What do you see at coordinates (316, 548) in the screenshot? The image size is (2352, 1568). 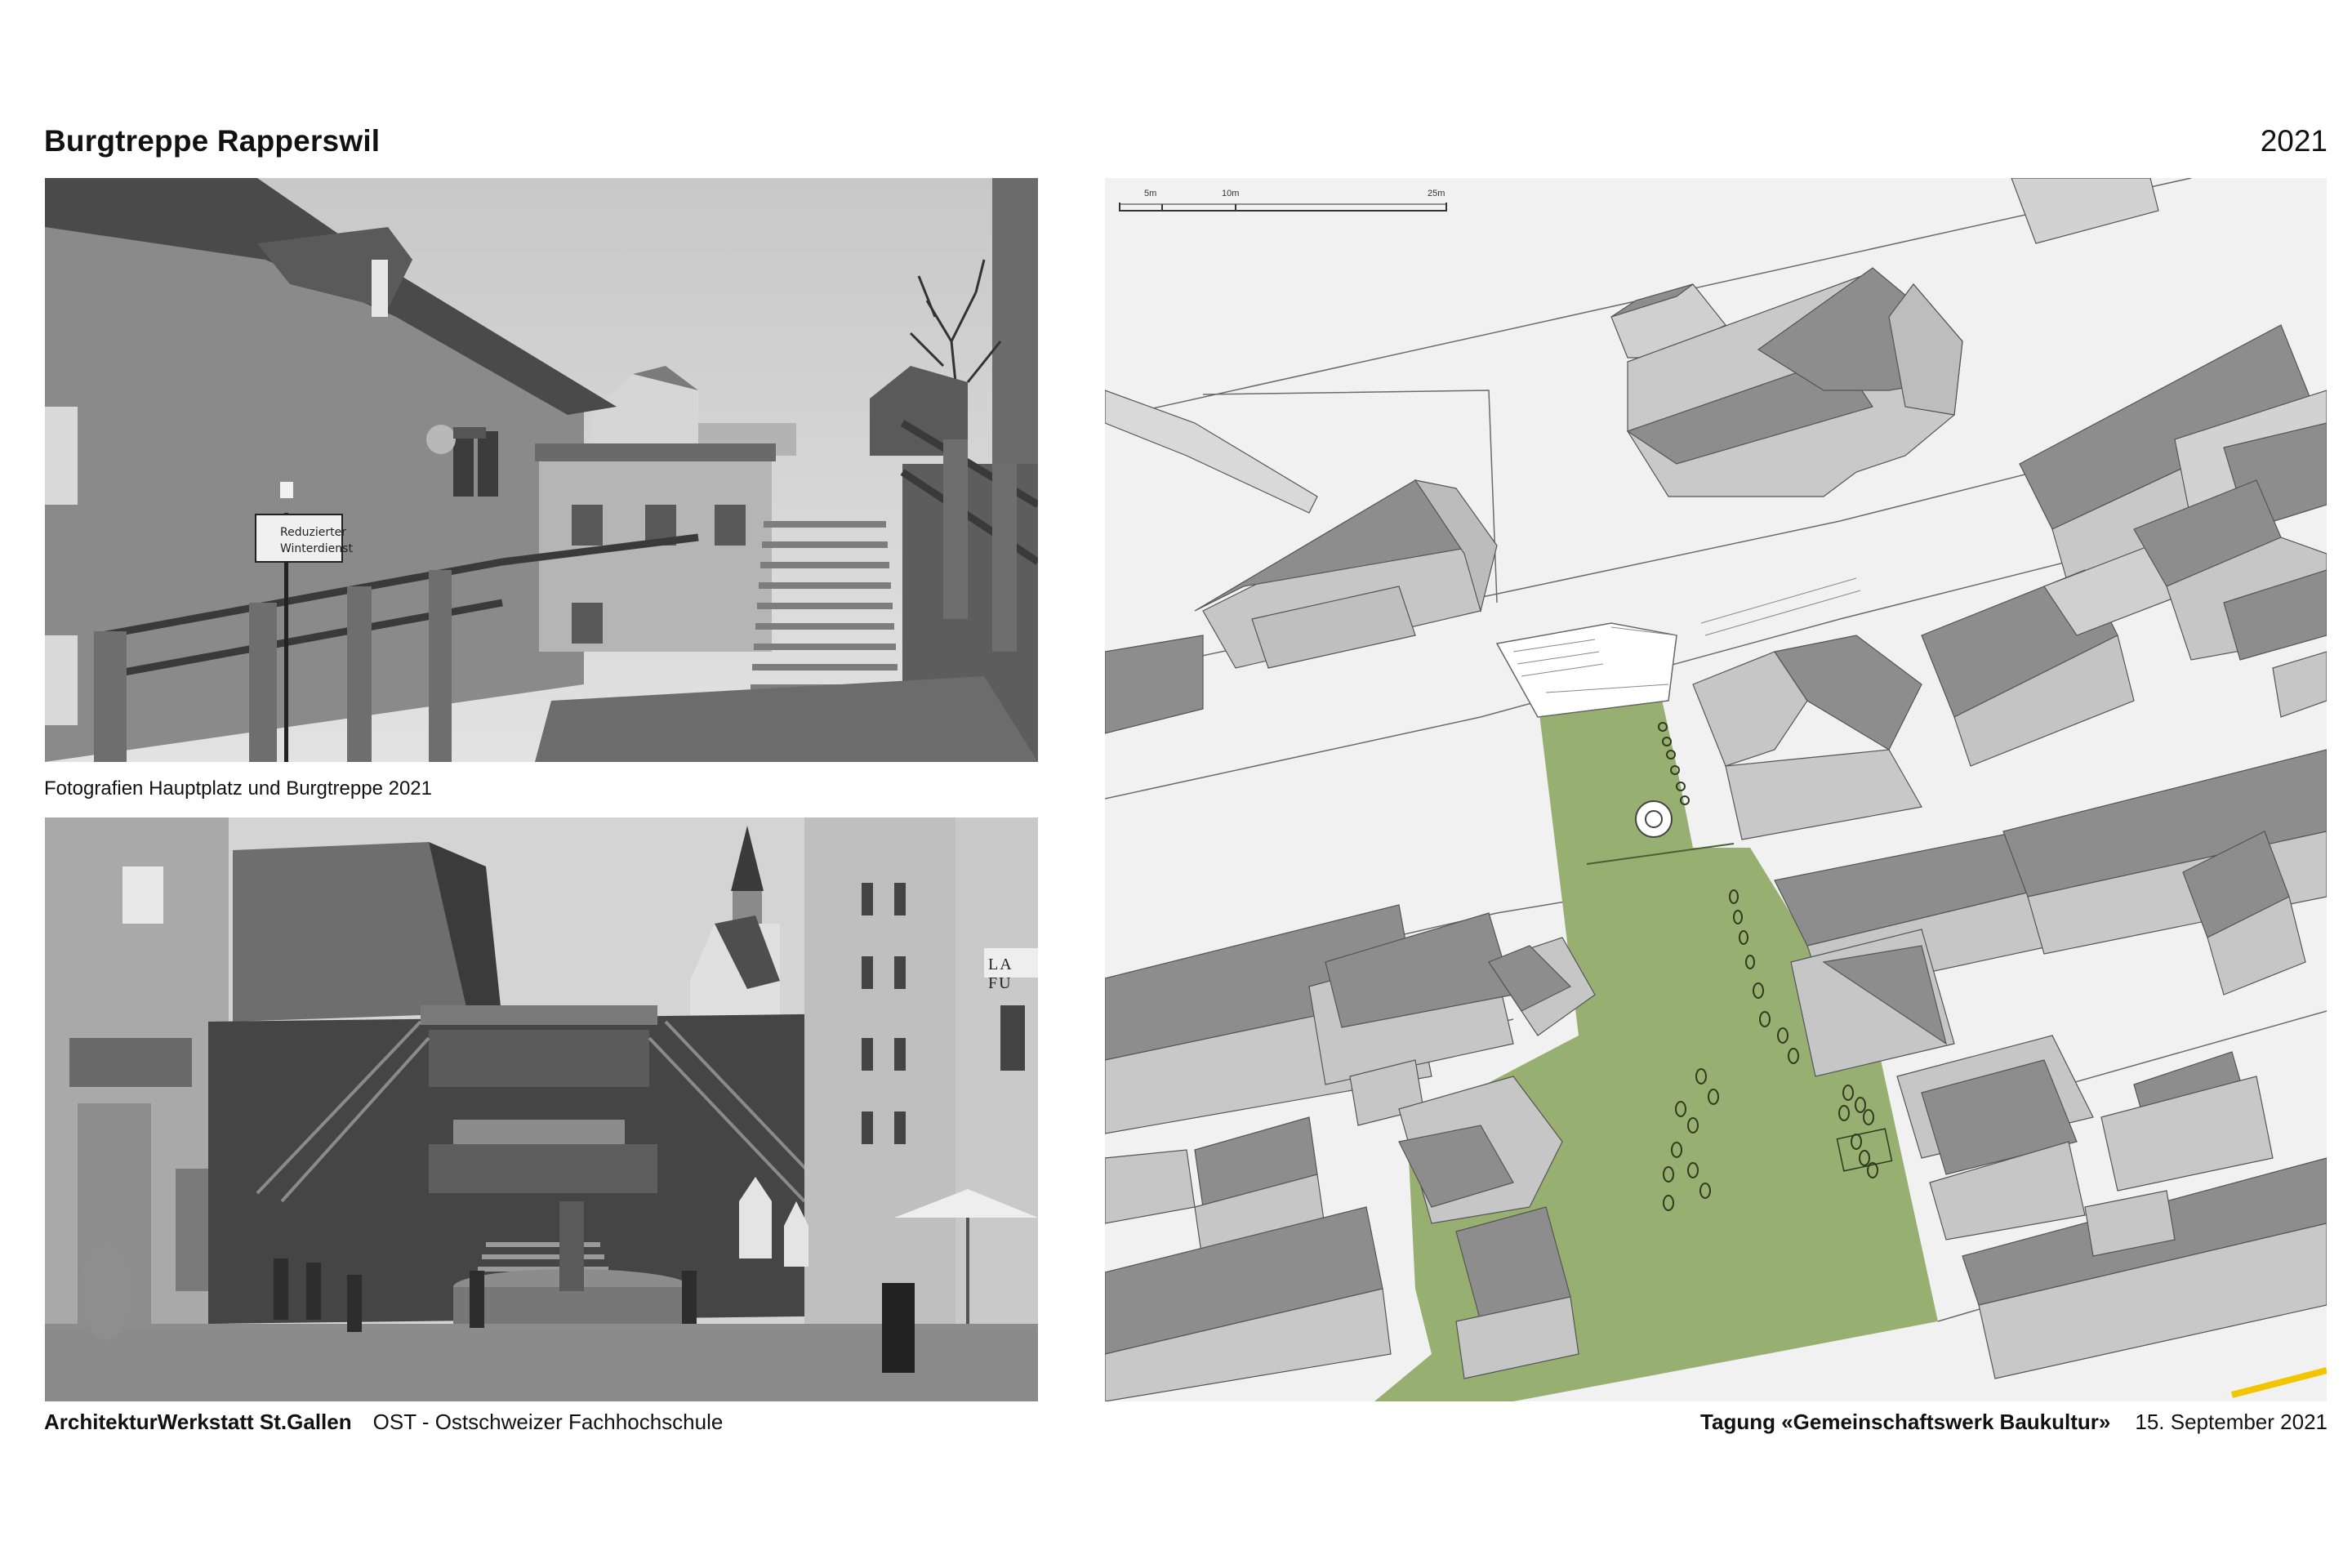 I see `sign-text-2: Winterdienst` at bounding box center [316, 548].